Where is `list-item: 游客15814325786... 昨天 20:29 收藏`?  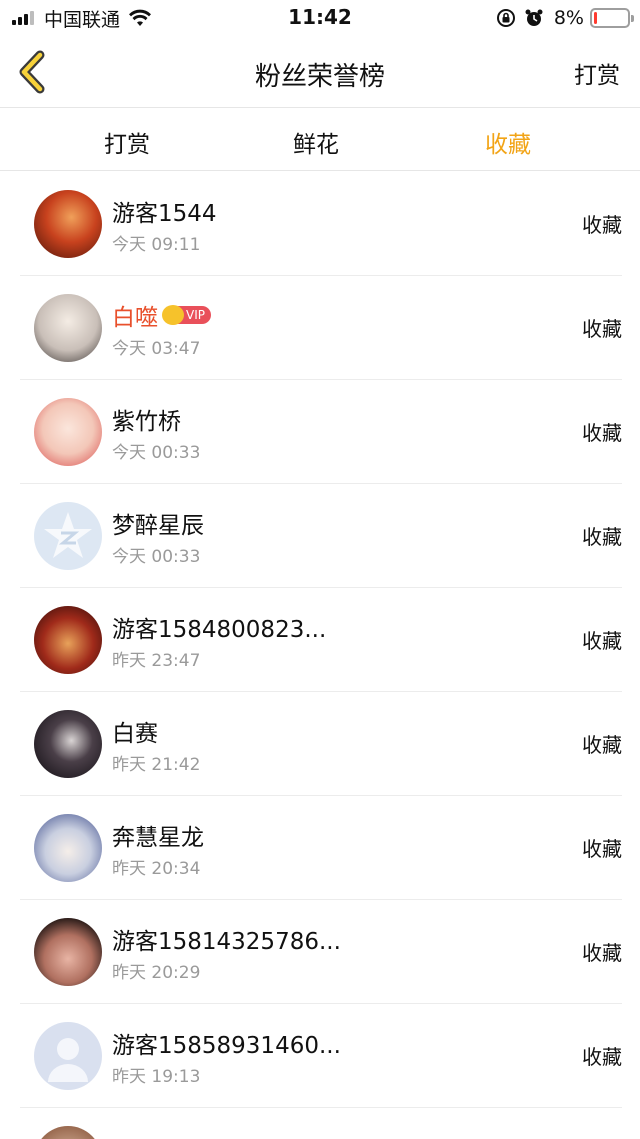 list-item: 游客15814325786... 昨天 20:29 收藏 is located at coordinates (321, 952).